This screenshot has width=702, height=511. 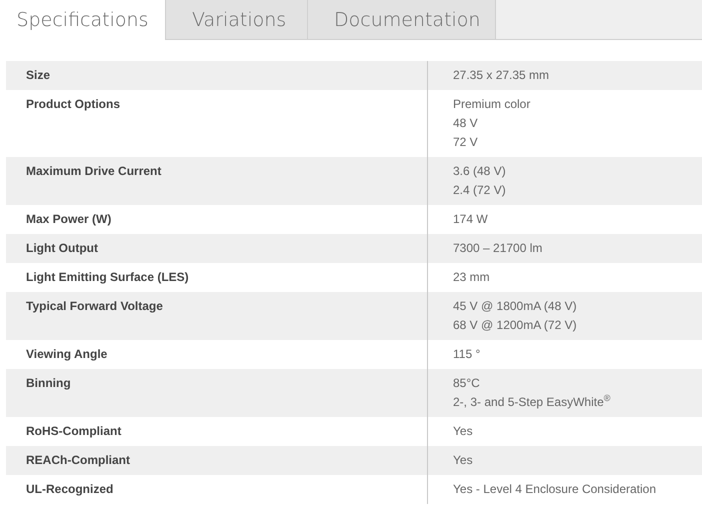 I want to click on spec-value: 45 V @ 1800mA (48 V), so click(x=515, y=306).